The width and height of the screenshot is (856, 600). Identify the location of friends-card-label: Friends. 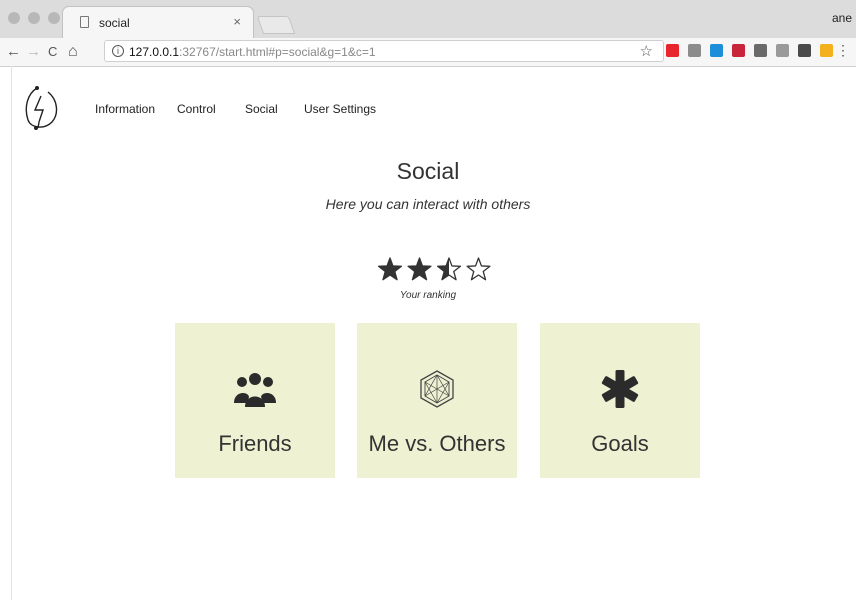
(255, 443).